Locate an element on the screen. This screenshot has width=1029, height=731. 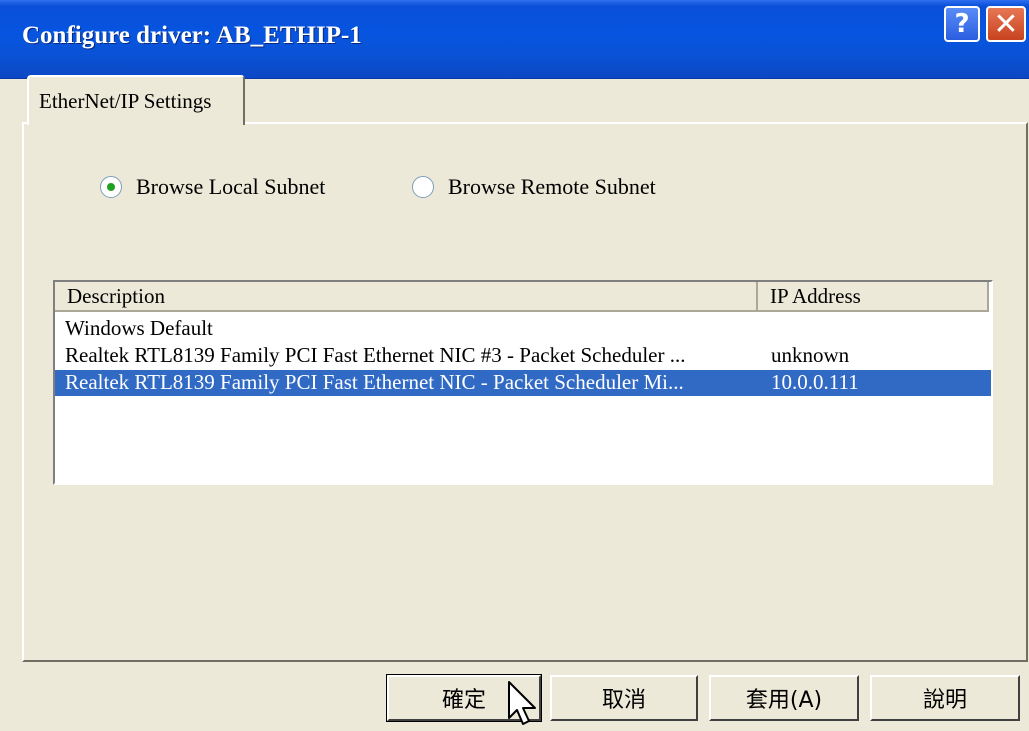
list-item: Windows Default is located at coordinates (523, 329).